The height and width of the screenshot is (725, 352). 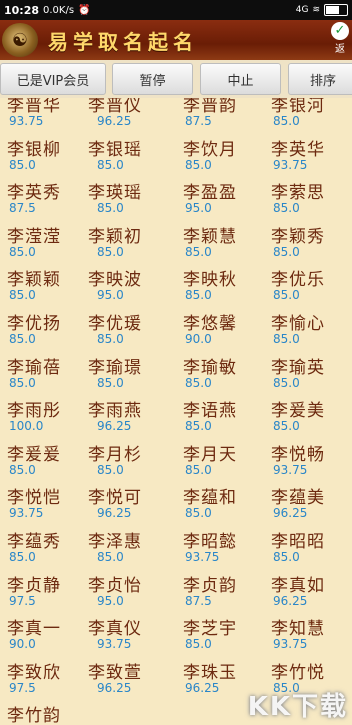 I want to click on name-text: 李银瑶, so click(x=115, y=149).